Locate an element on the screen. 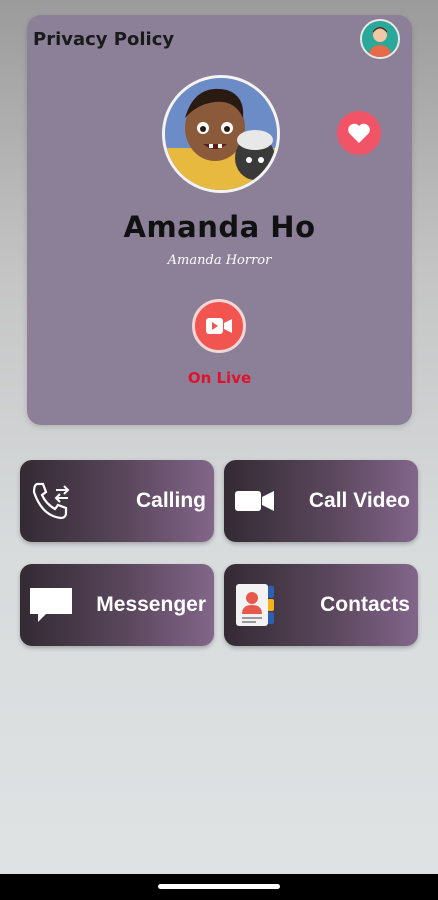  contacts-button: Contacts is located at coordinates (321, 605).